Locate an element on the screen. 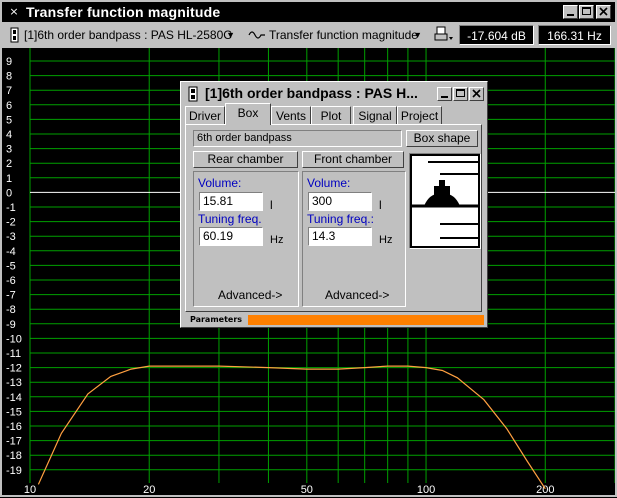  y-tick-label: 3 is located at coordinates (9, 150).